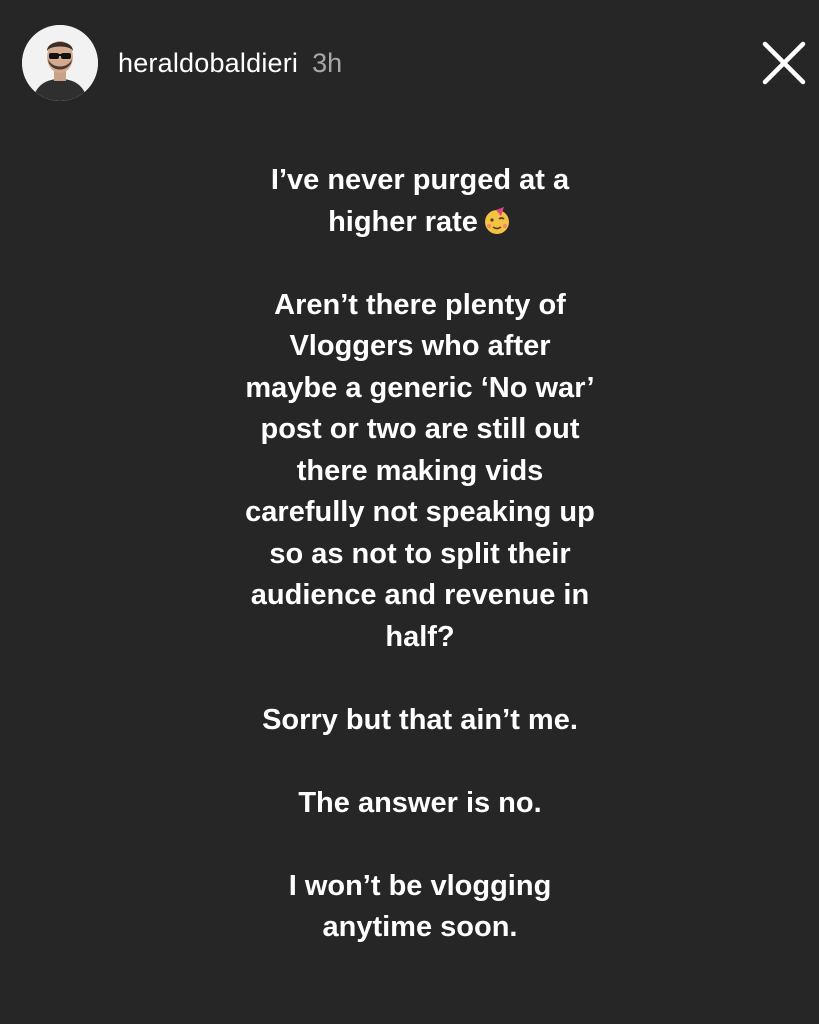  I want to click on paragraph-text: I’ve never purged at a higher rate, so click(420, 201).